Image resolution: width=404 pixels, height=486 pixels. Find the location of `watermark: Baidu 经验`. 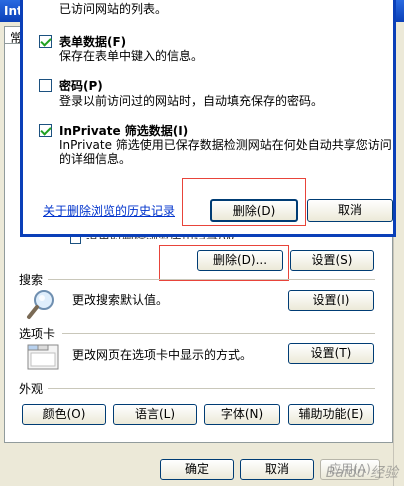

watermark: Baidu 经验 is located at coordinates (361, 473).